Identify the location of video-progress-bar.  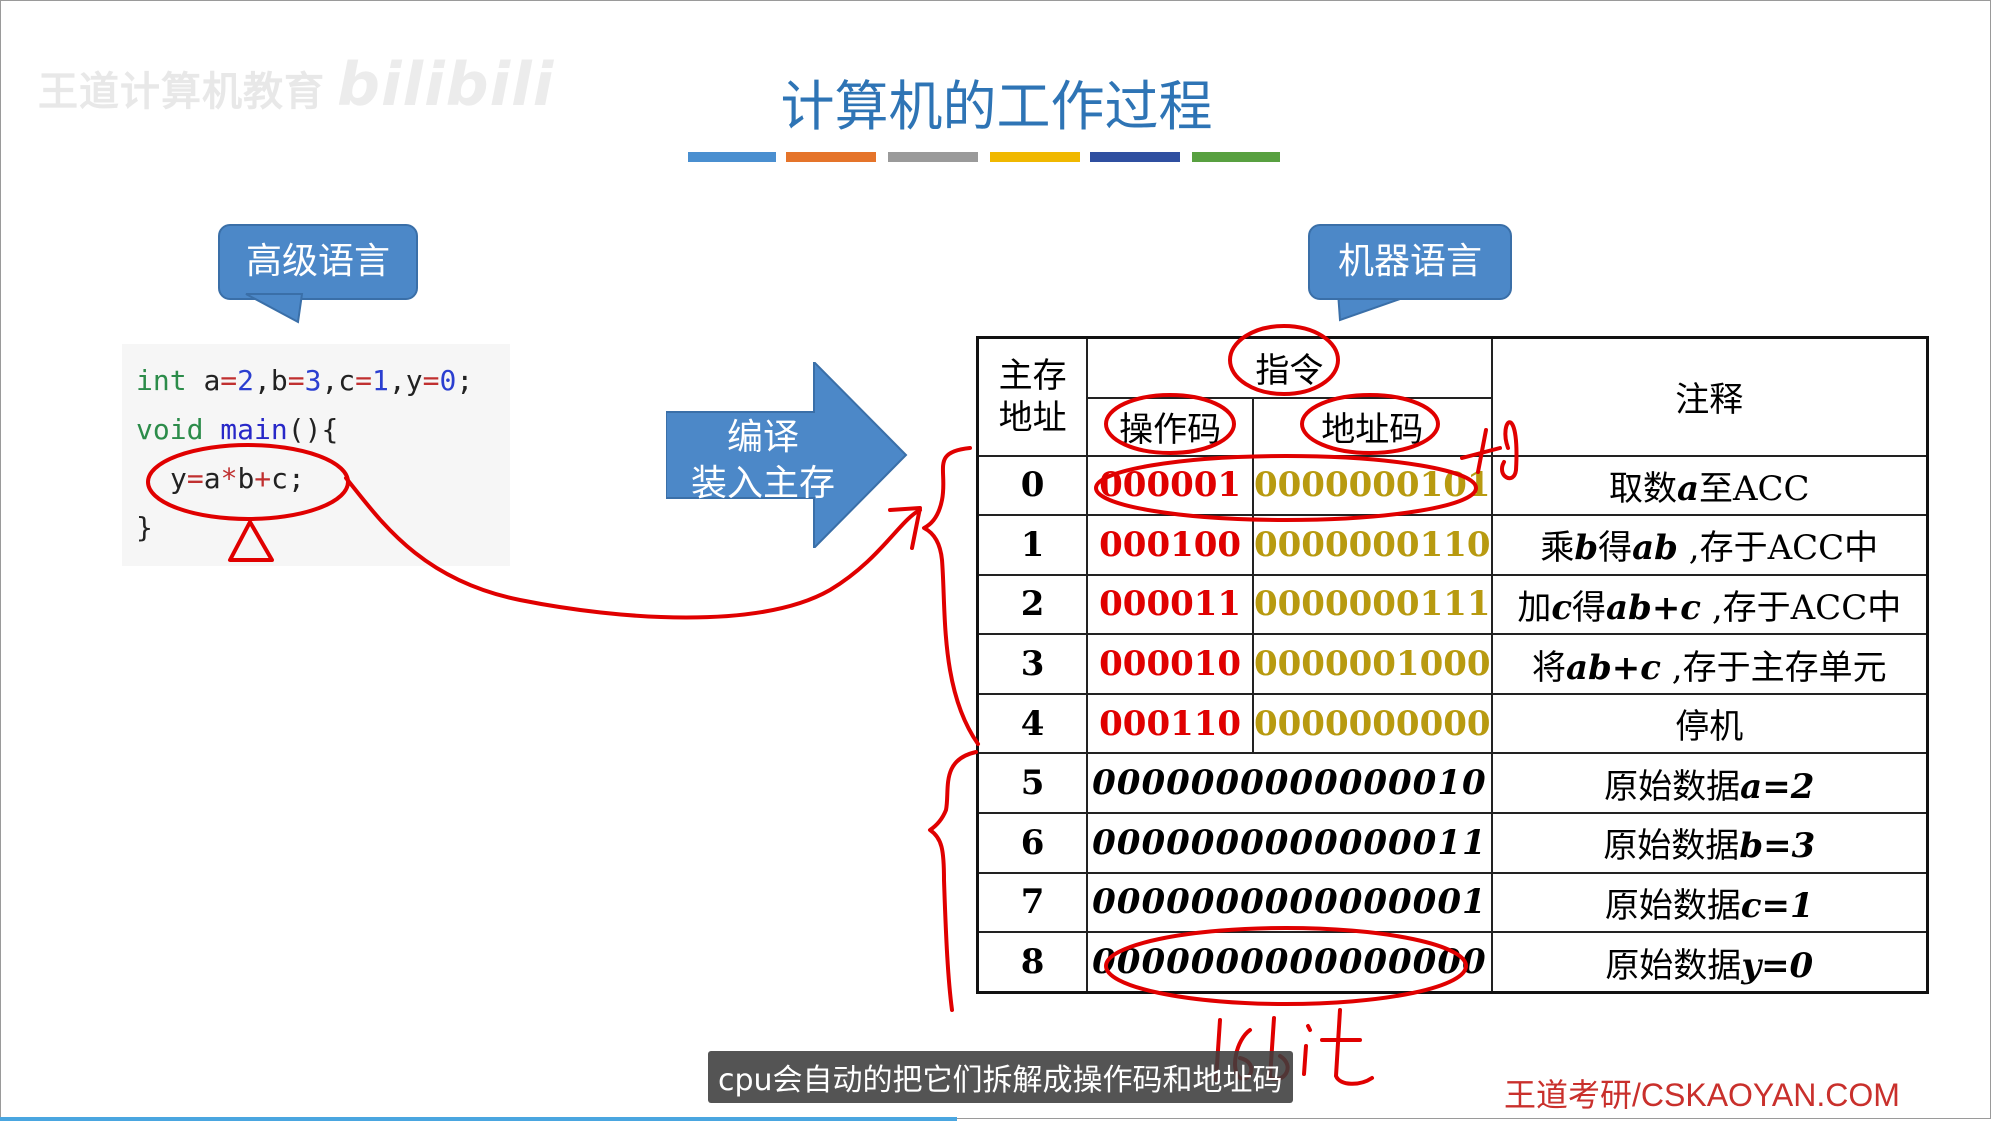
(478, 1119).